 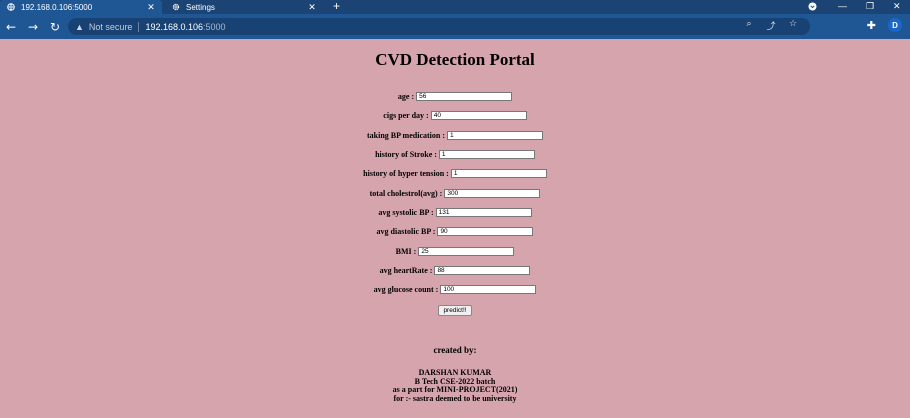 What do you see at coordinates (336, 7) in the screenshot?
I see `new-tab-button: +` at bounding box center [336, 7].